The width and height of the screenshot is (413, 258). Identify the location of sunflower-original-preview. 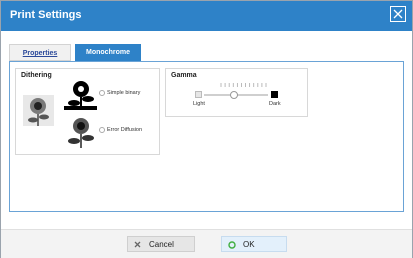
(38, 110).